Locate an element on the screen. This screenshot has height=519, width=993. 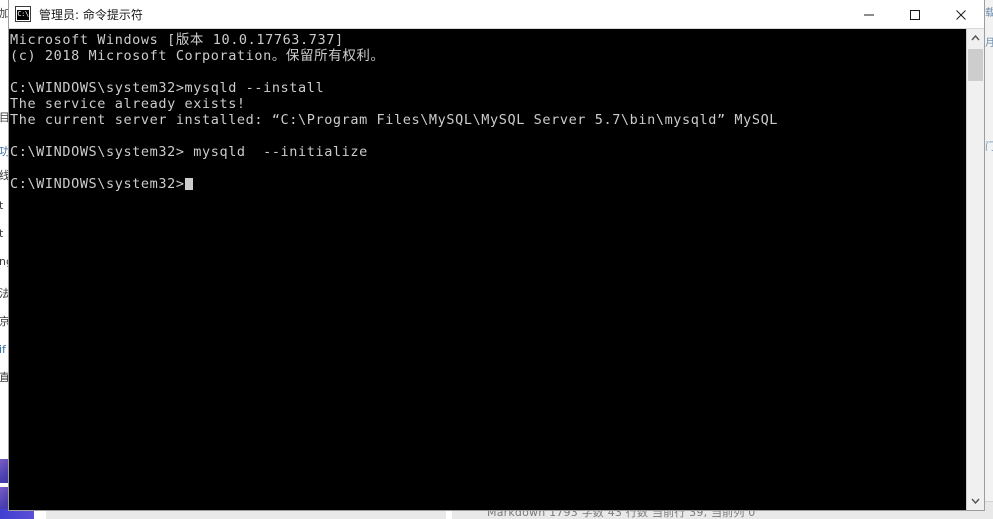
minimize-icon is located at coordinates (869, 14).